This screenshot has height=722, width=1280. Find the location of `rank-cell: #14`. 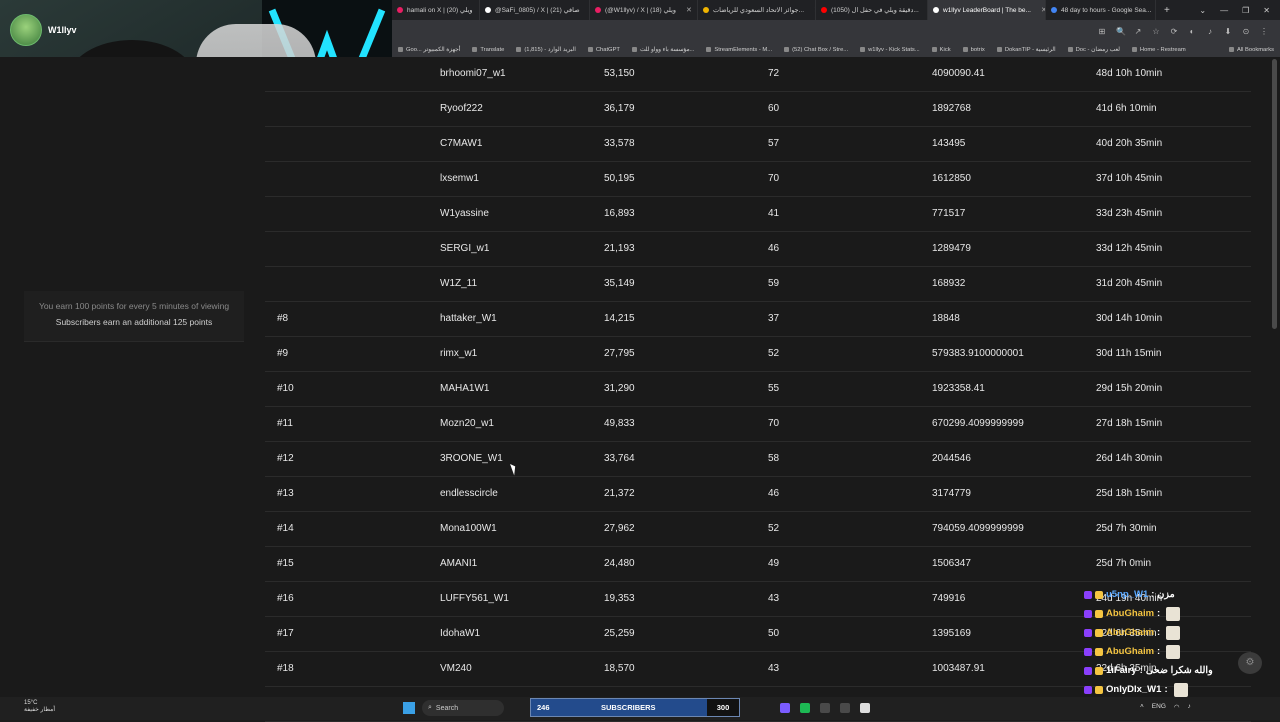

rank-cell: #14 is located at coordinates (285, 528).